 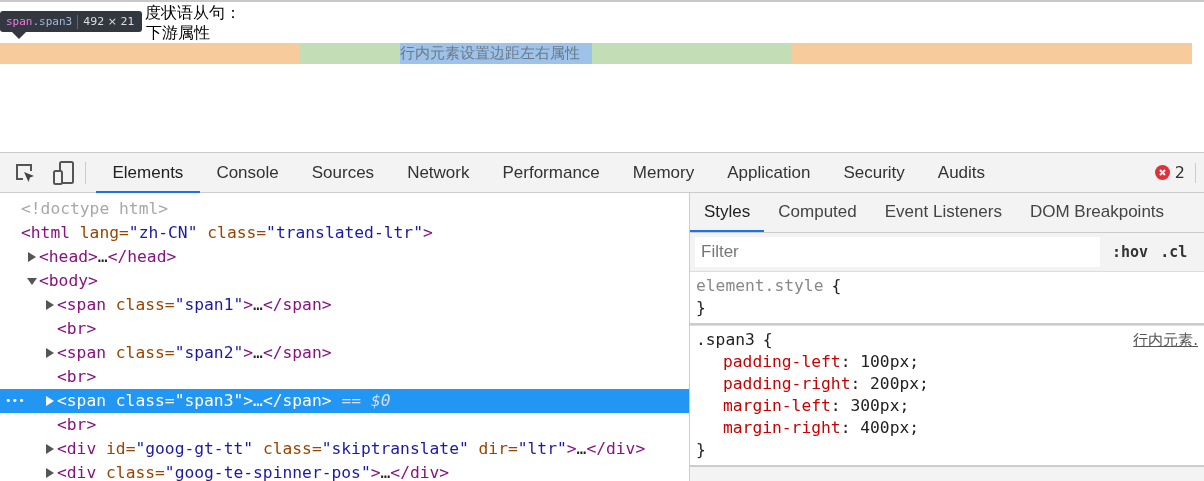 What do you see at coordinates (768, 173) in the screenshot?
I see `panel-tab: Application` at bounding box center [768, 173].